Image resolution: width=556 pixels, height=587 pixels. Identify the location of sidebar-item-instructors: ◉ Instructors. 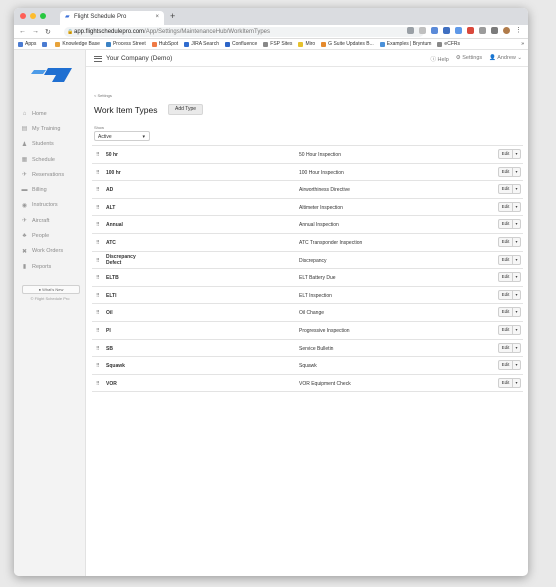
(50, 205).